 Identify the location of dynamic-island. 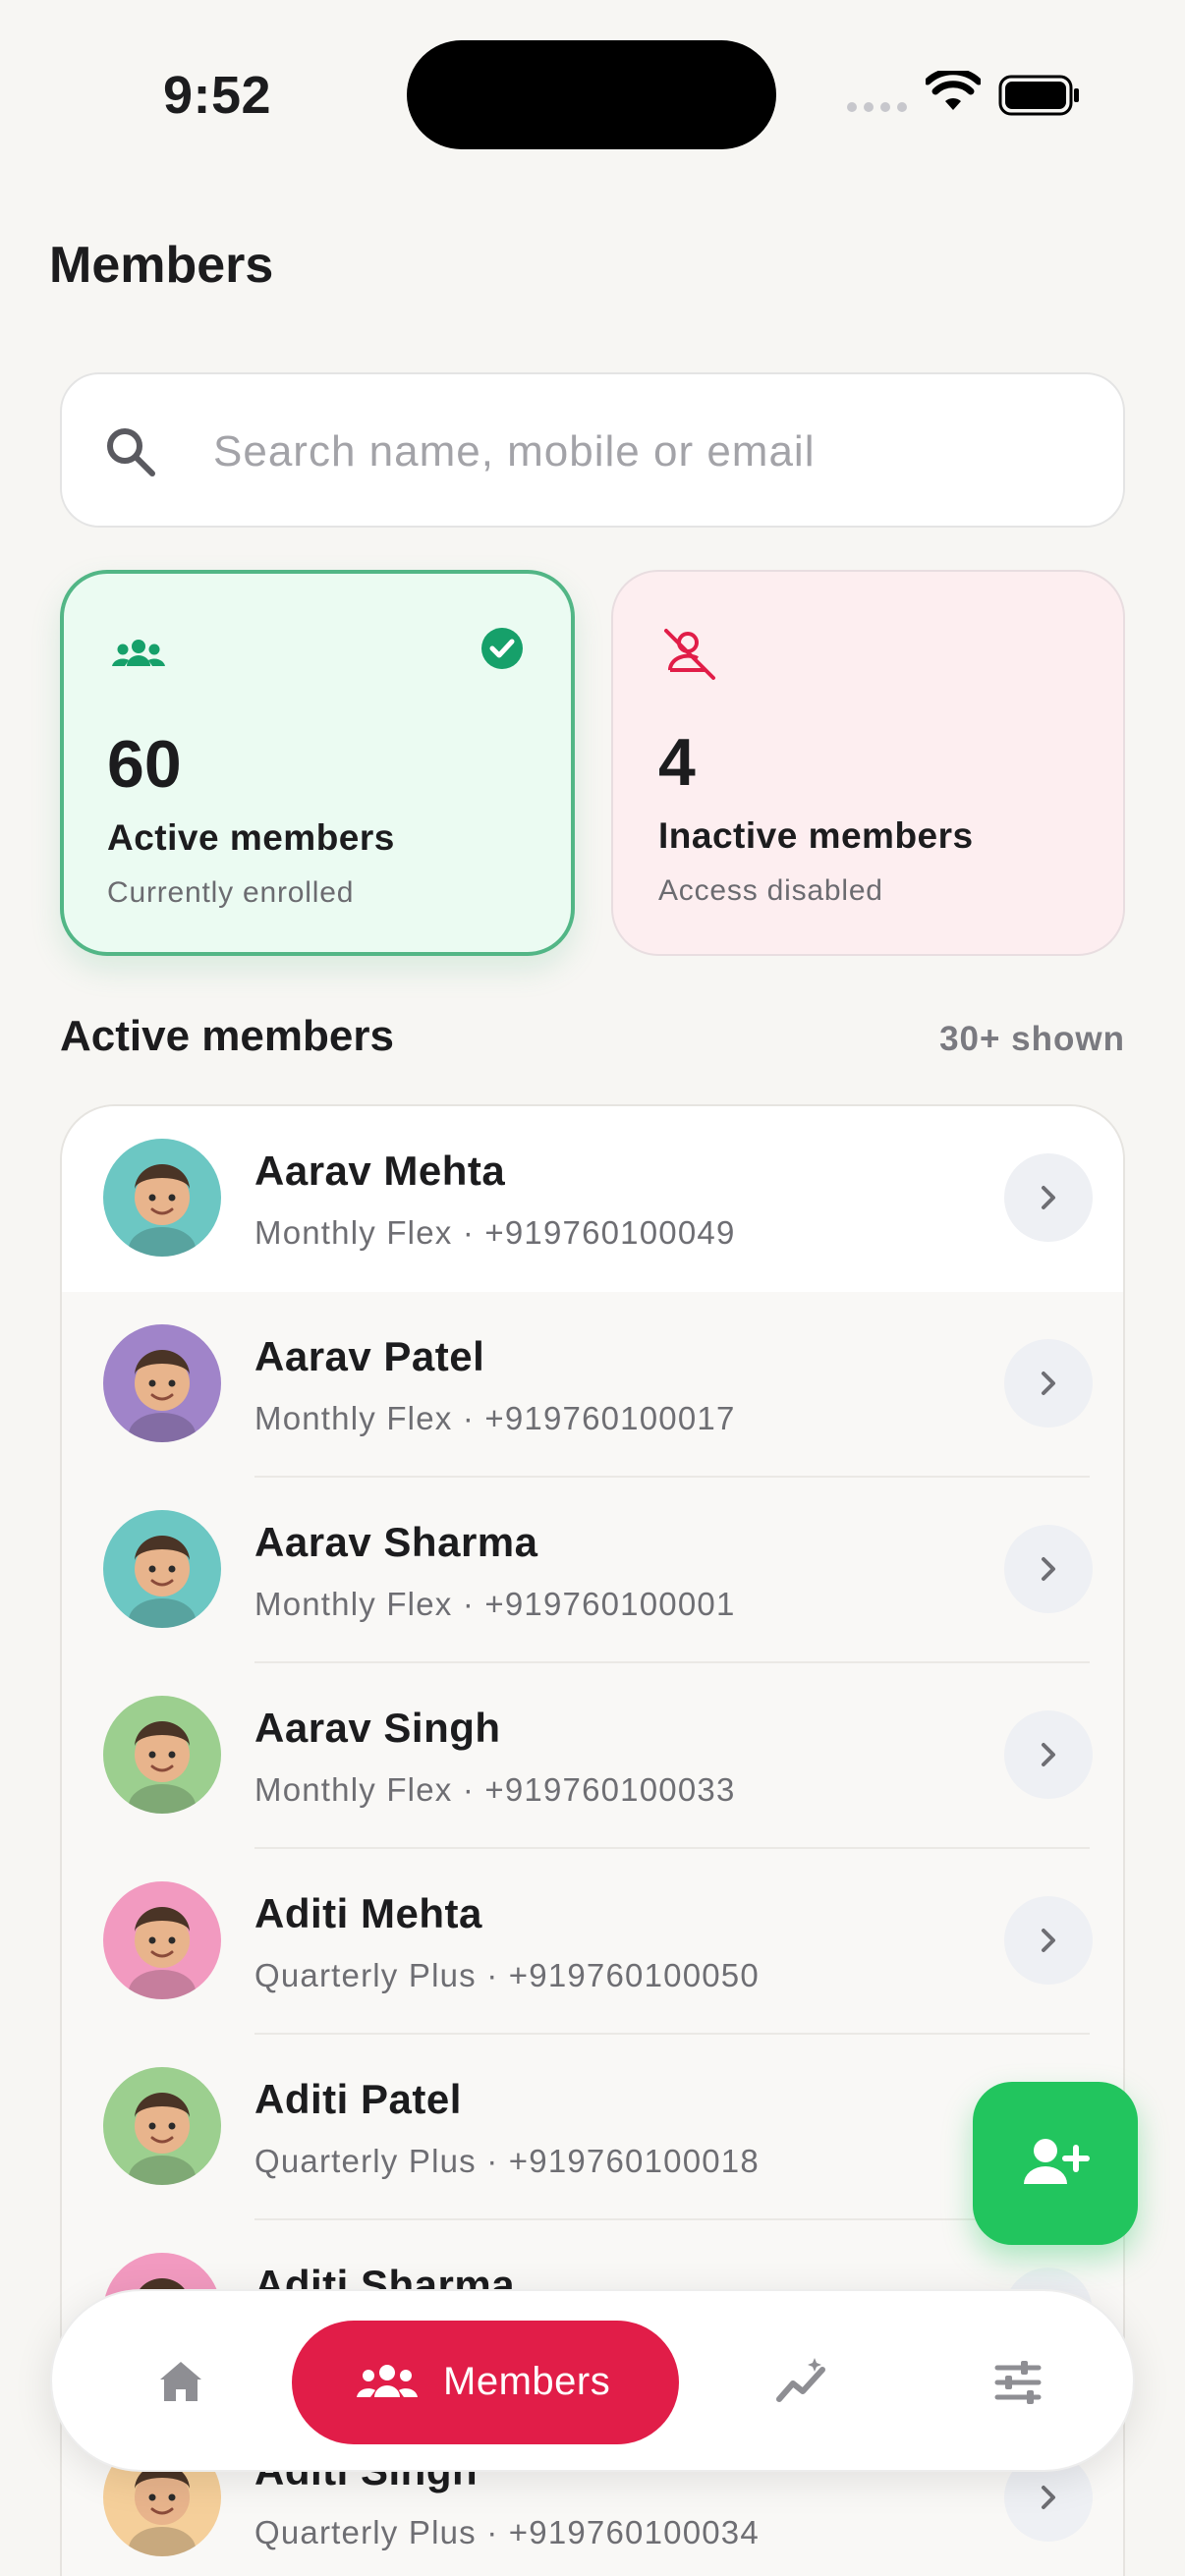
(592, 94).